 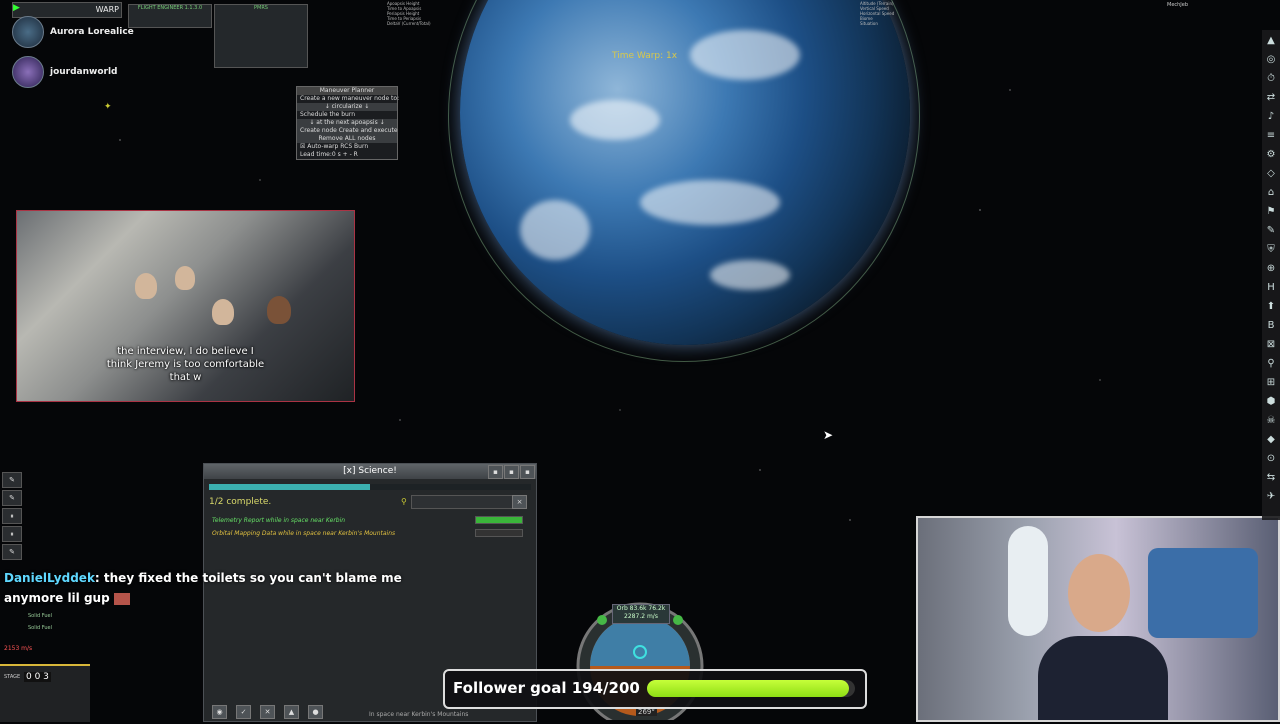 What do you see at coordinates (1271, 401) in the screenshot?
I see `toolbar-app-icon: ⬢` at bounding box center [1271, 401].